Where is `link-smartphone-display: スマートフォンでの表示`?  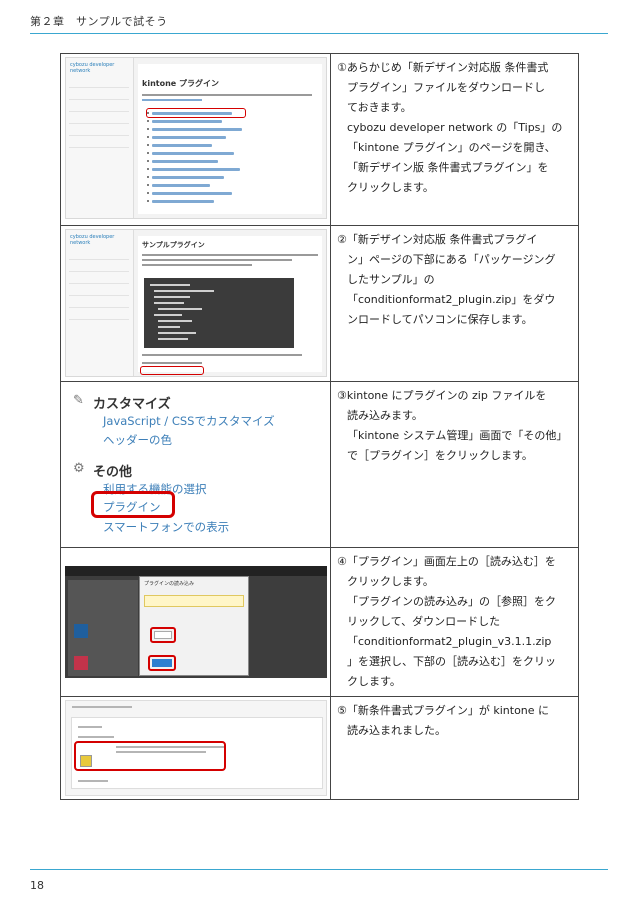 link-smartphone-display: スマートフォンでの表示 is located at coordinates (166, 527).